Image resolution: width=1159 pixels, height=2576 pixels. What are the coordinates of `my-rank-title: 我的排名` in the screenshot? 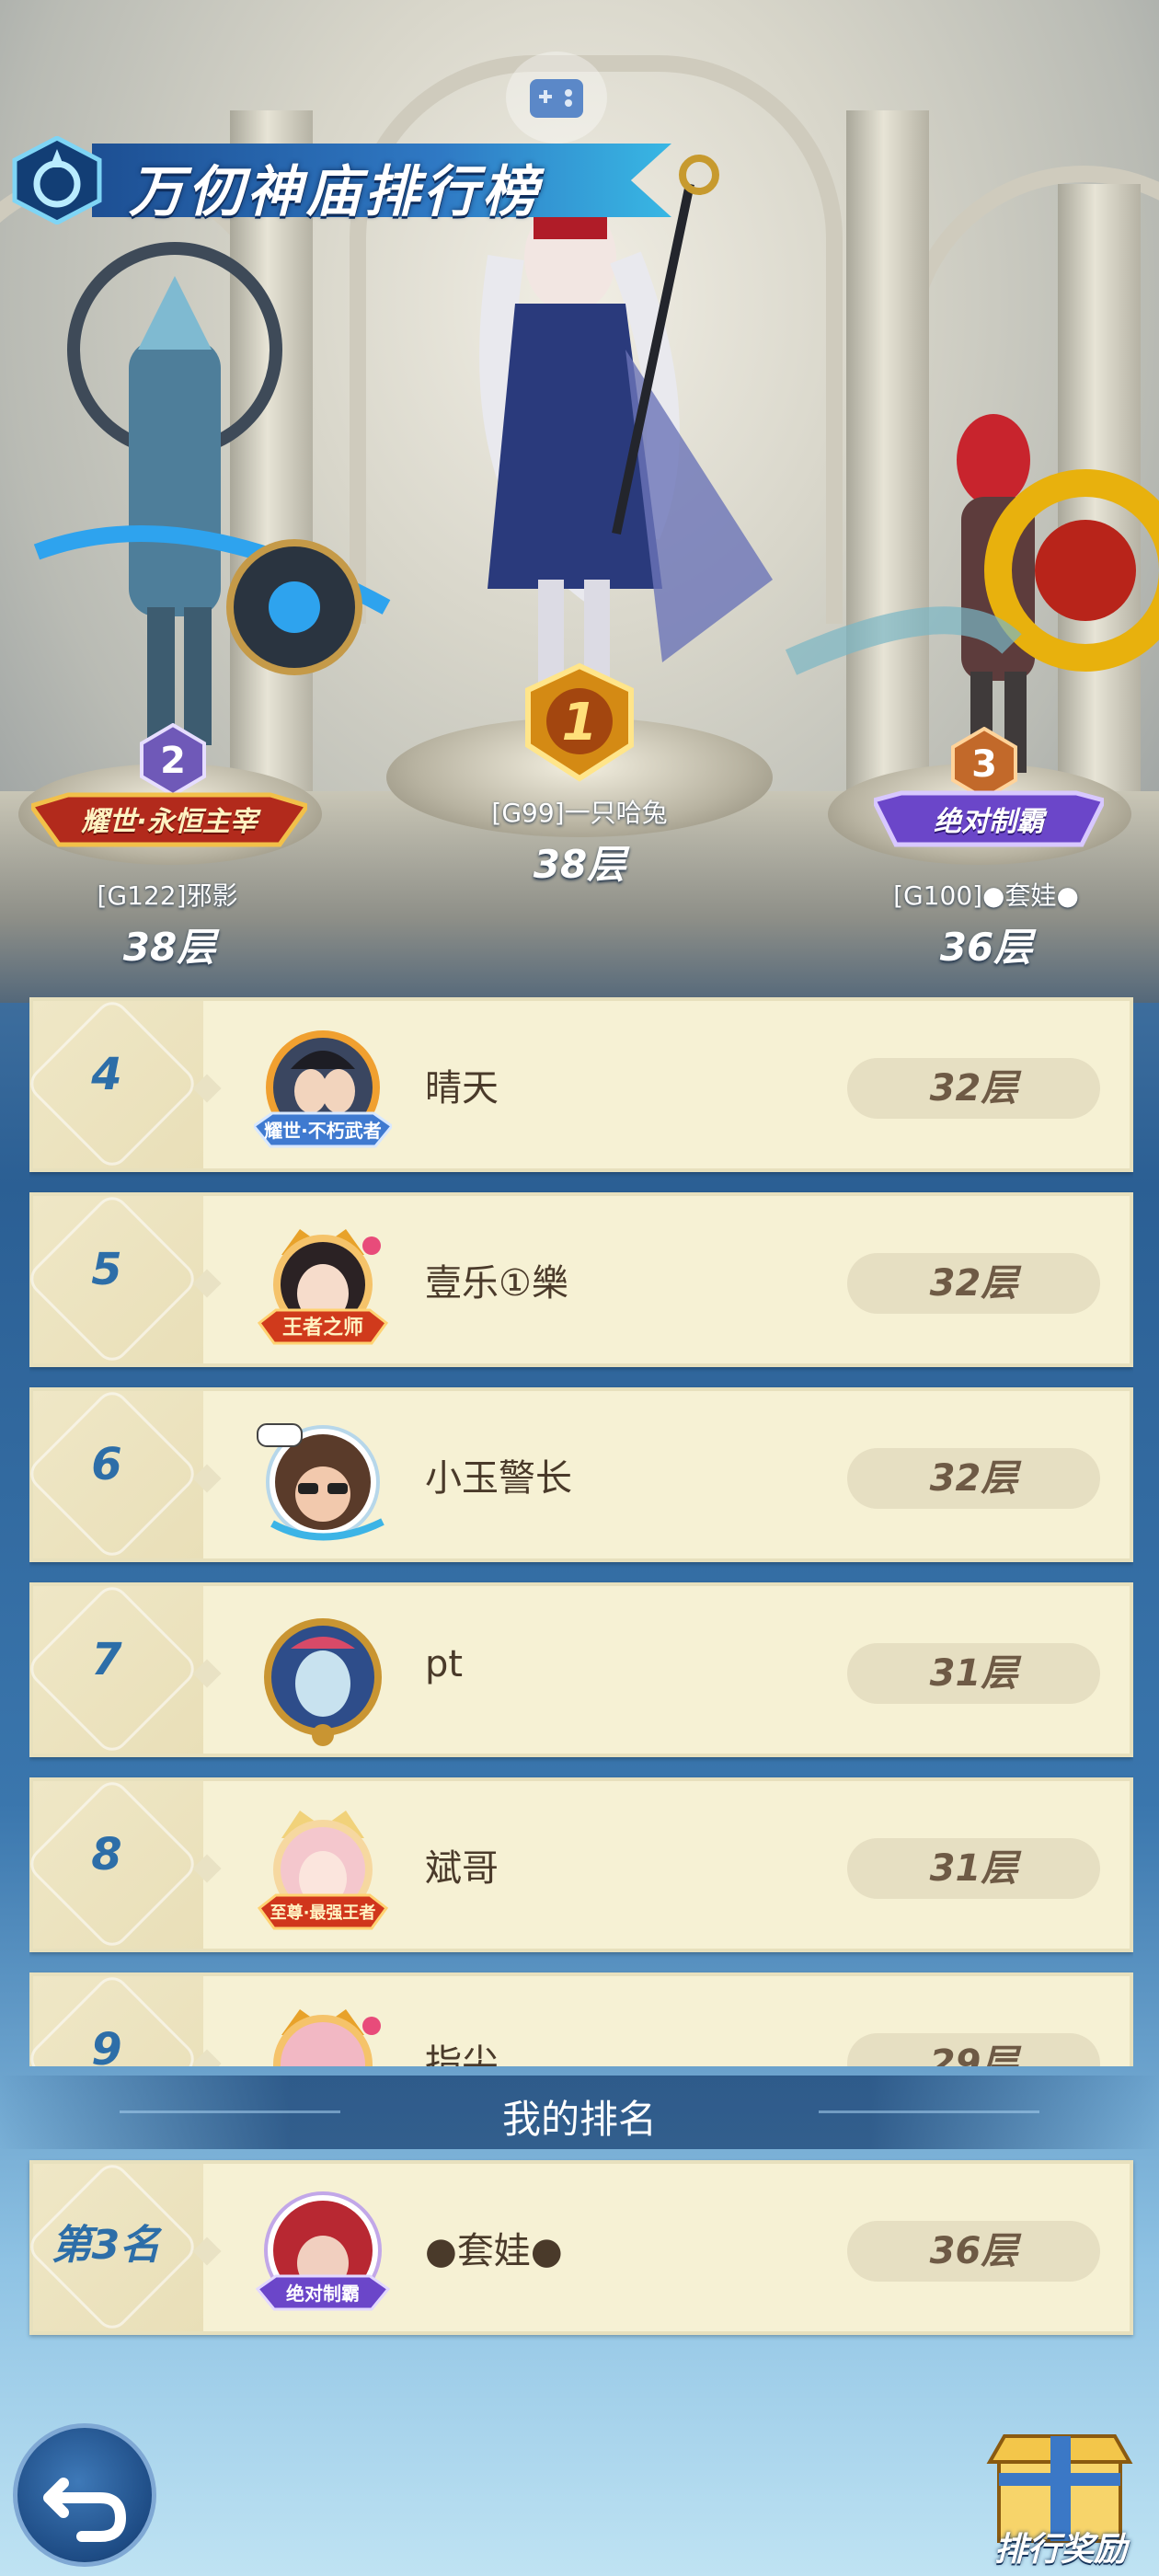 It's located at (579, 2119).